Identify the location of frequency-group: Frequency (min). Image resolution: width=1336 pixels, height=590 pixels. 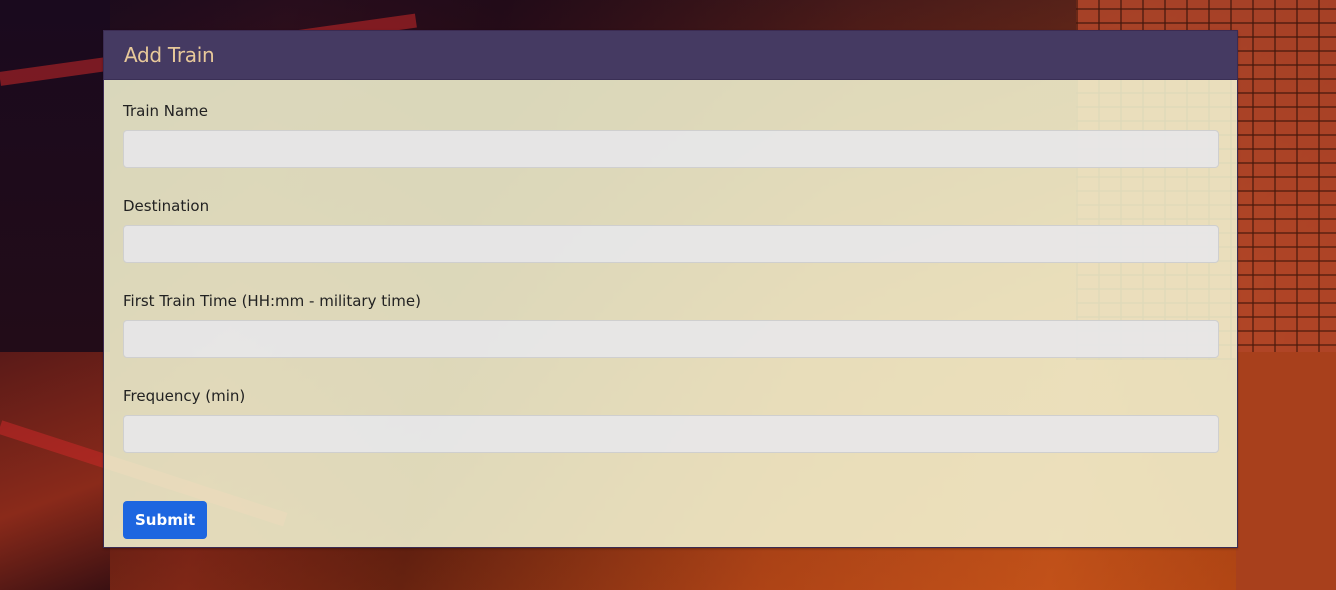
(671, 420).